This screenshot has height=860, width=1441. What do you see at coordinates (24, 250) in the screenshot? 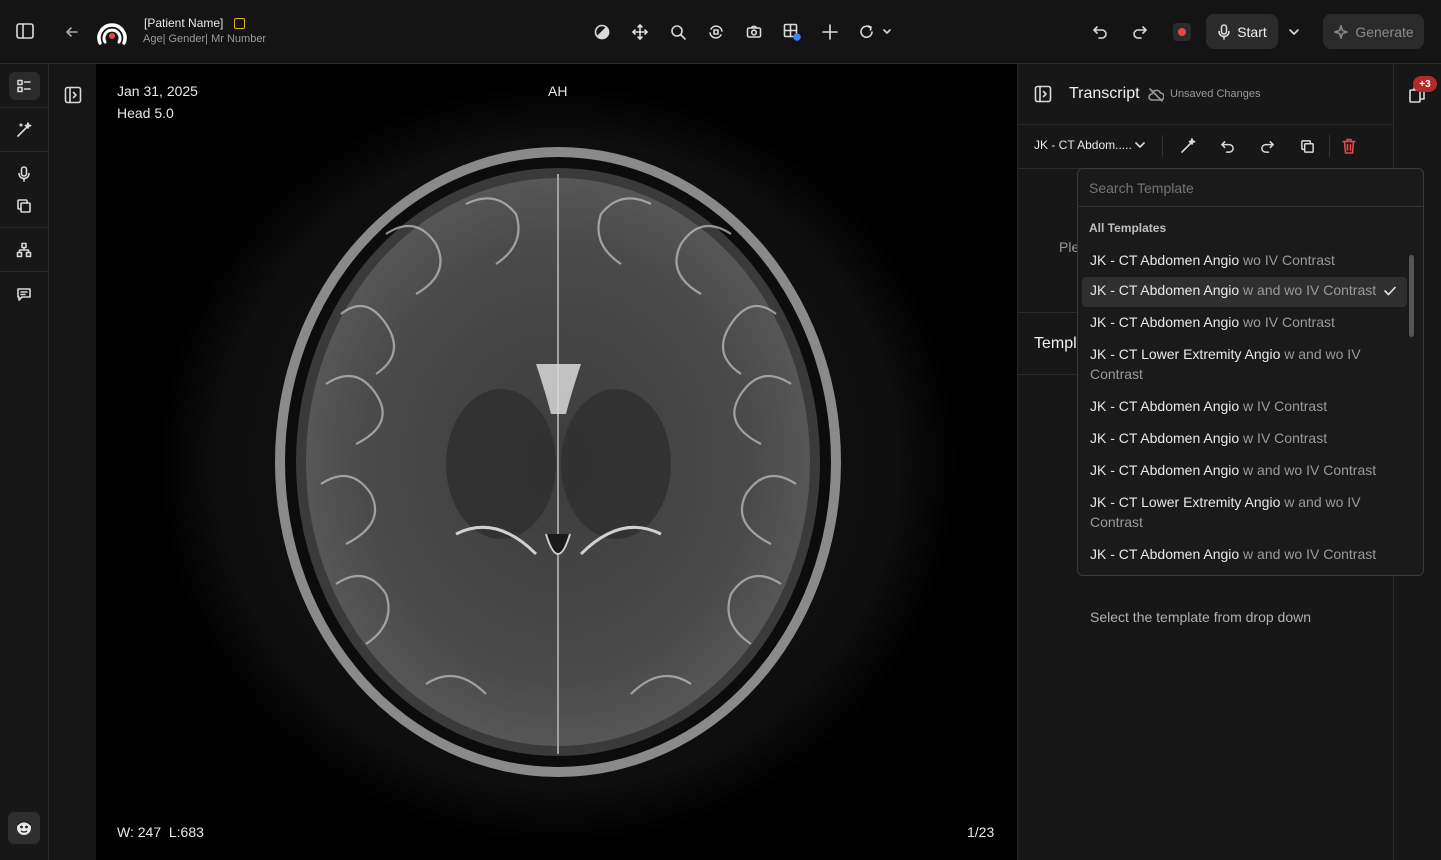
I see `hierarchy-icon` at bounding box center [24, 250].